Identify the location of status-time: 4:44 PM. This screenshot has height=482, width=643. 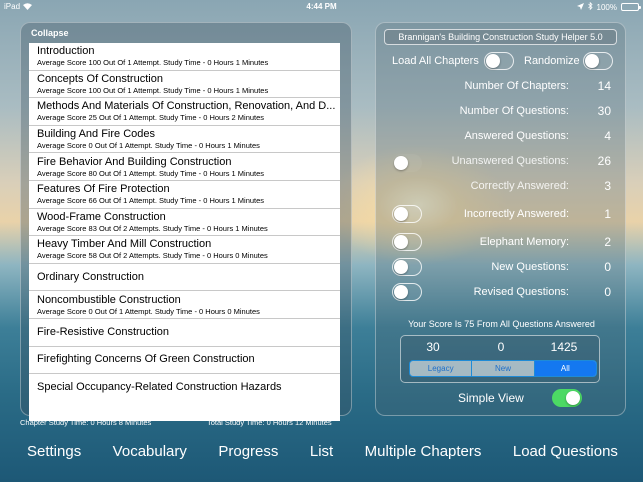
(321, 6).